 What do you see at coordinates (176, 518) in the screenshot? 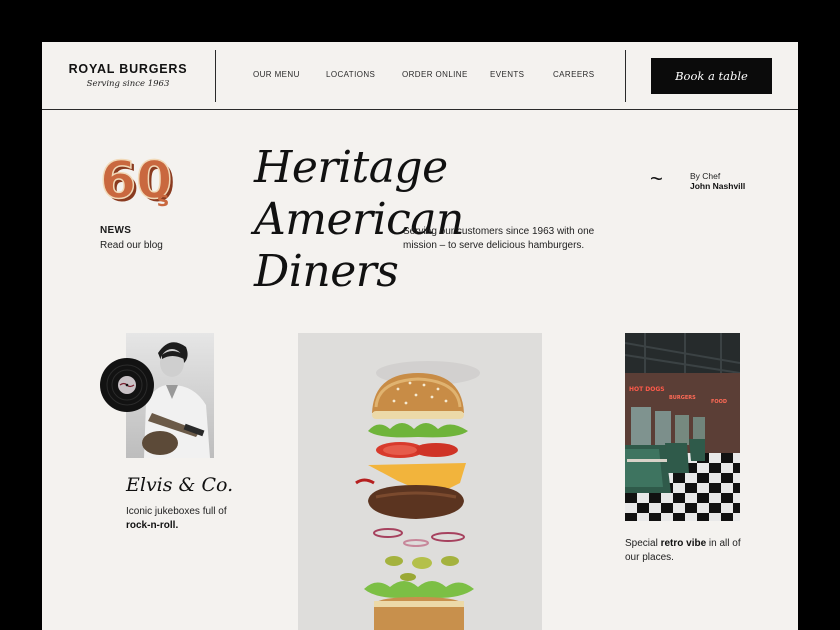
I see `elvis-card-description: Iconic jukeboxes full of rock-n-roll.` at bounding box center [176, 518].